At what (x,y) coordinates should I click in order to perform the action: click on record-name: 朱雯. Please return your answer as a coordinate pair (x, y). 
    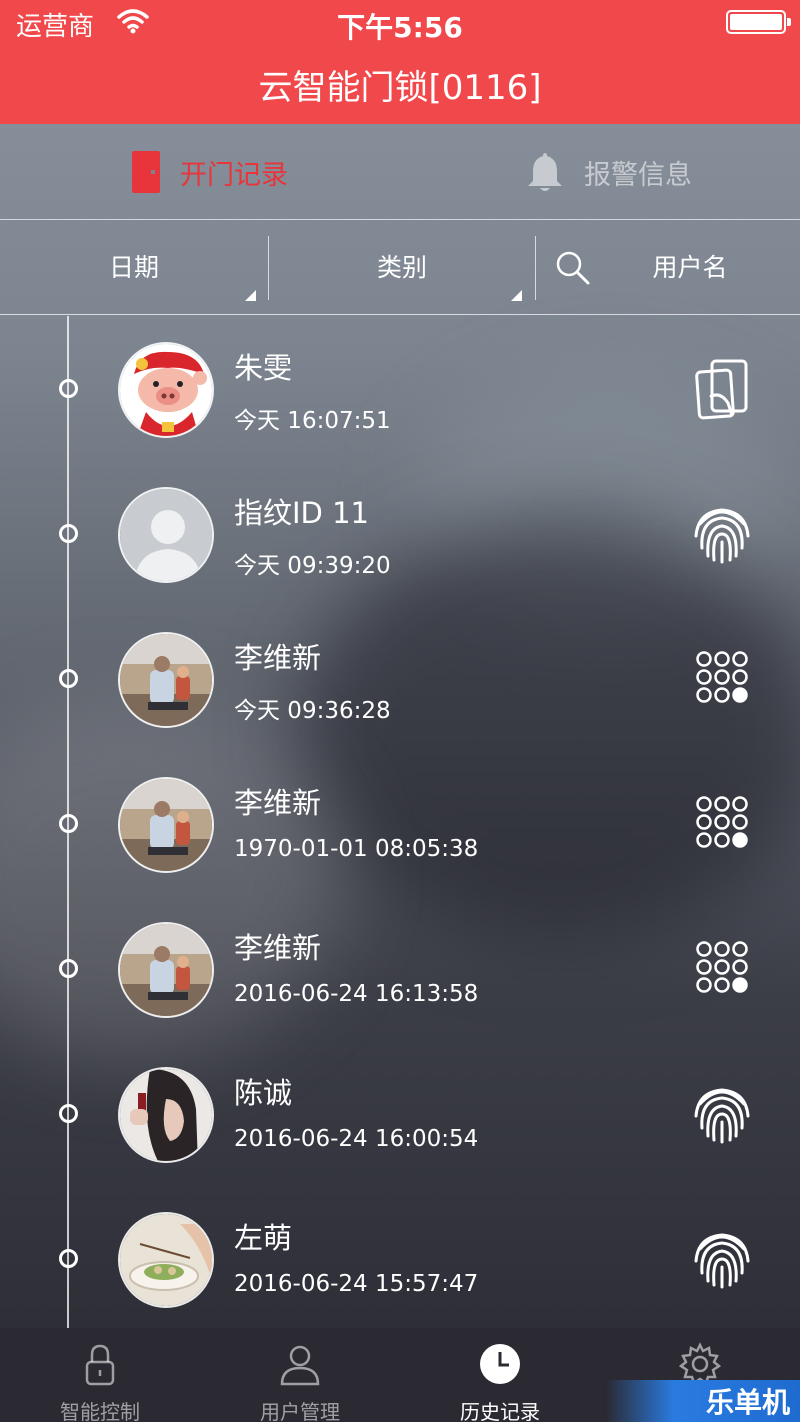
    Looking at the image, I should click on (263, 368).